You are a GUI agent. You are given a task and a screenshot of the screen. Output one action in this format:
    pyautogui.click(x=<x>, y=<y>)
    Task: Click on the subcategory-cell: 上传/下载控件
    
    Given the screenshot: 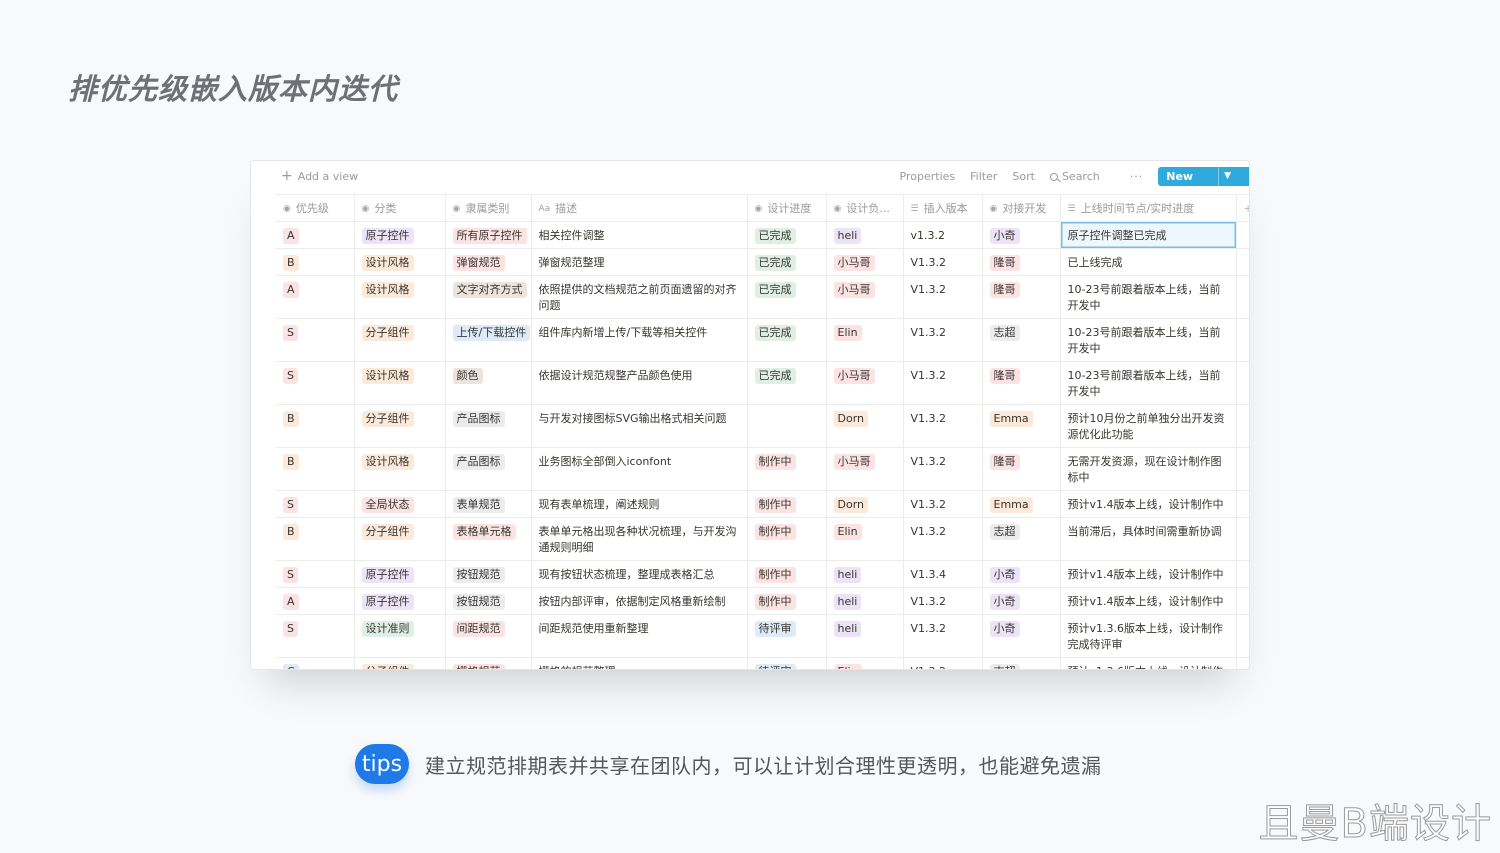 What is the action you would take?
    pyautogui.click(x=488, y=340)
    